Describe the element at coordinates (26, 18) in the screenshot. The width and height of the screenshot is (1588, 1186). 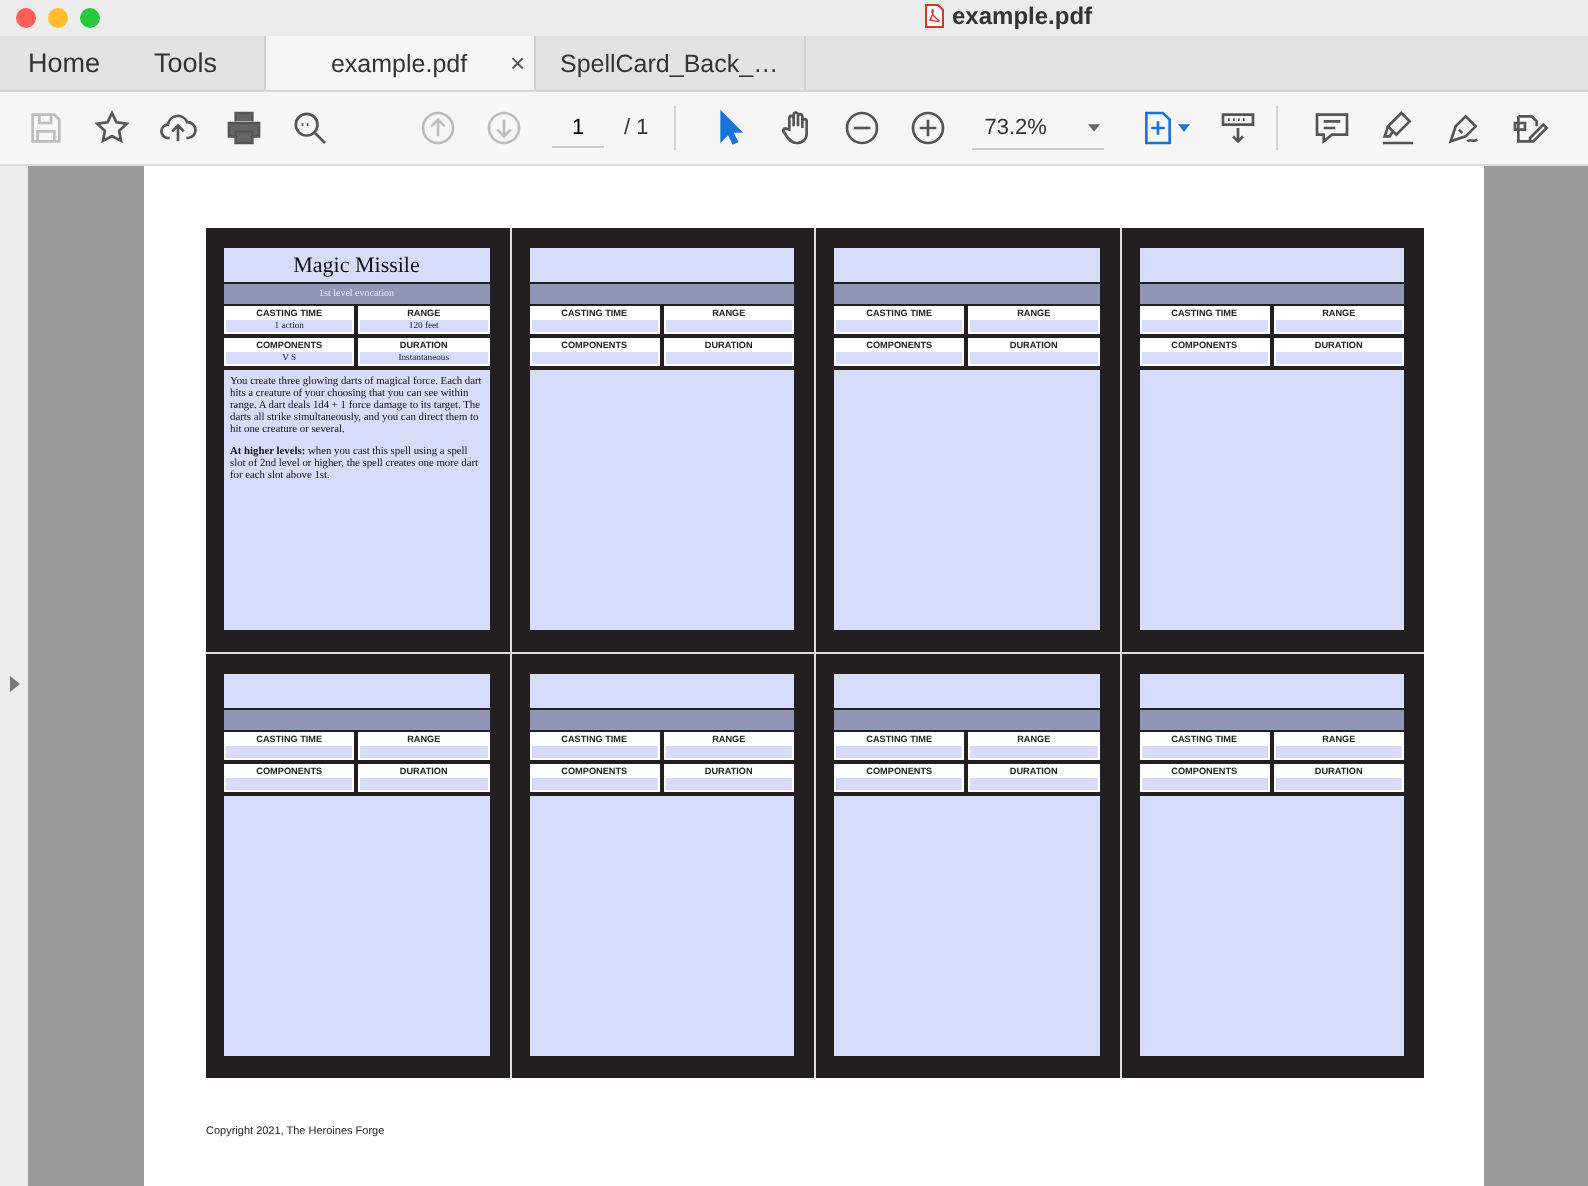
I see `close-window-button` at that location.